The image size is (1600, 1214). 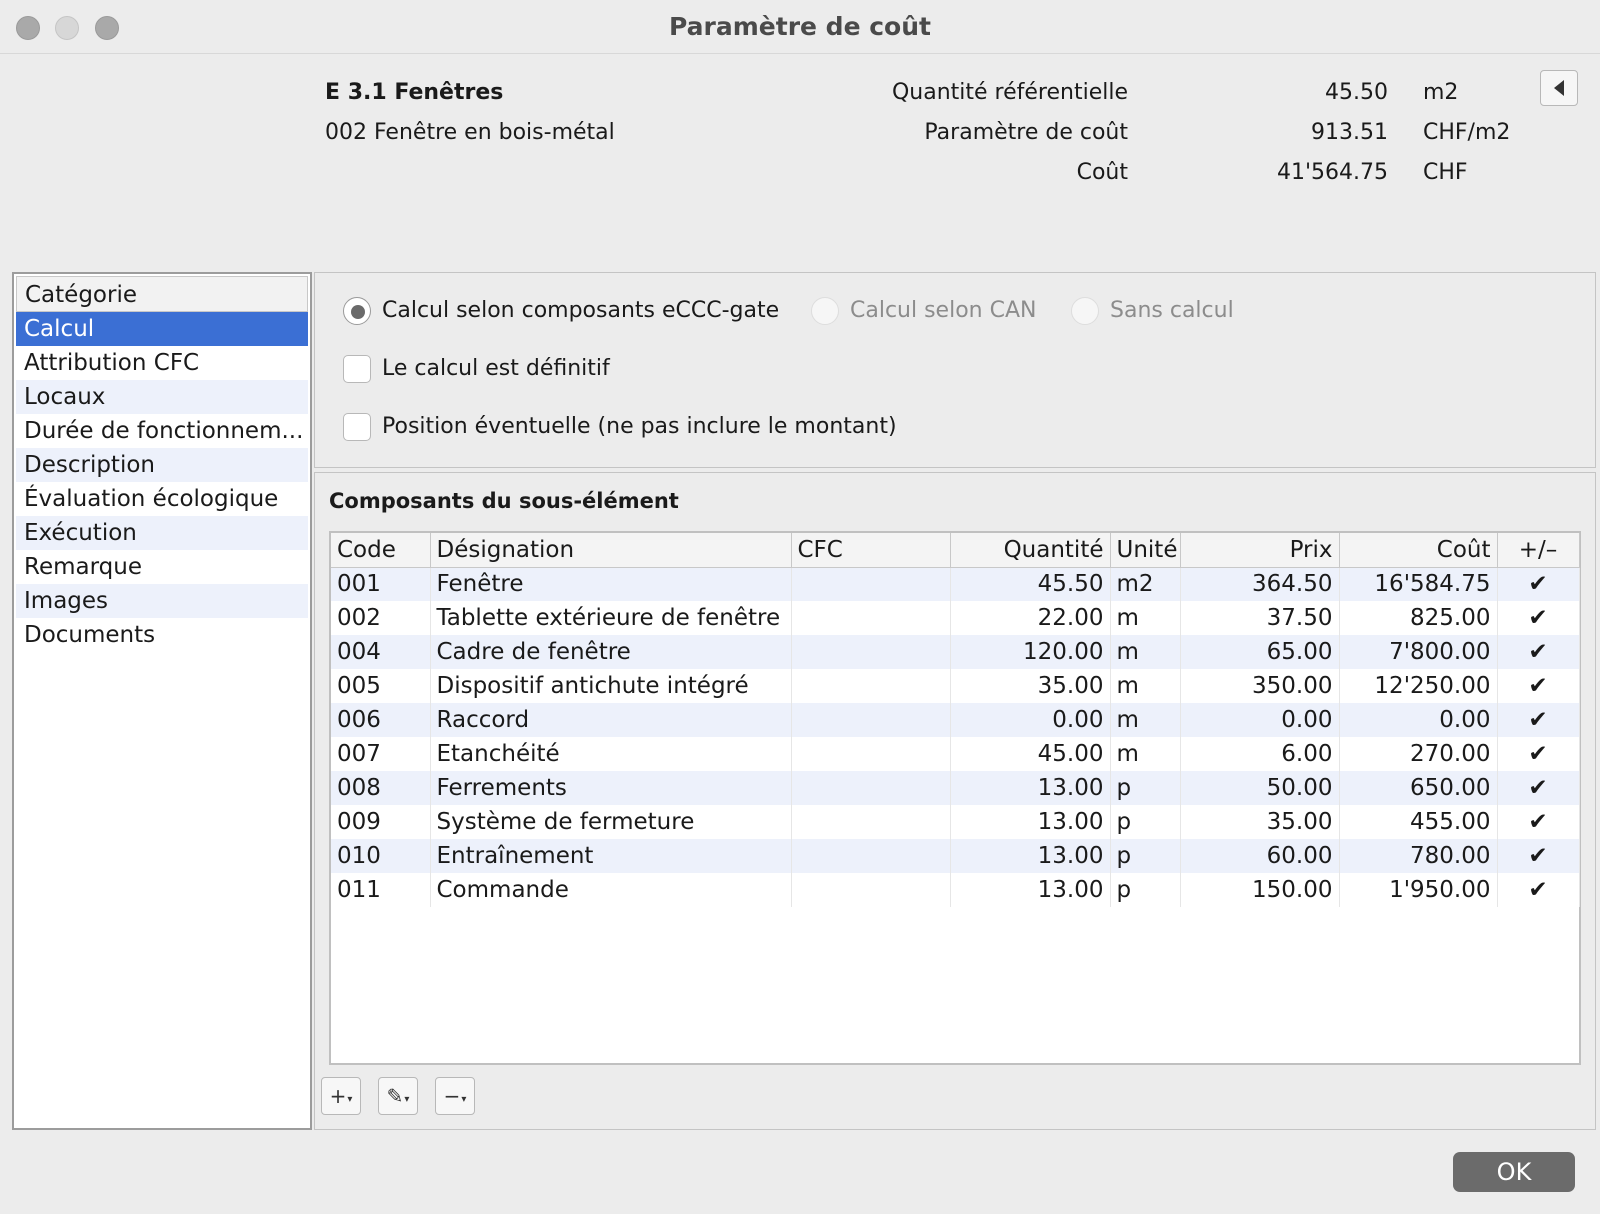 I want to click on cell-cout: 16'584.75, so click(x=1418, y=584).